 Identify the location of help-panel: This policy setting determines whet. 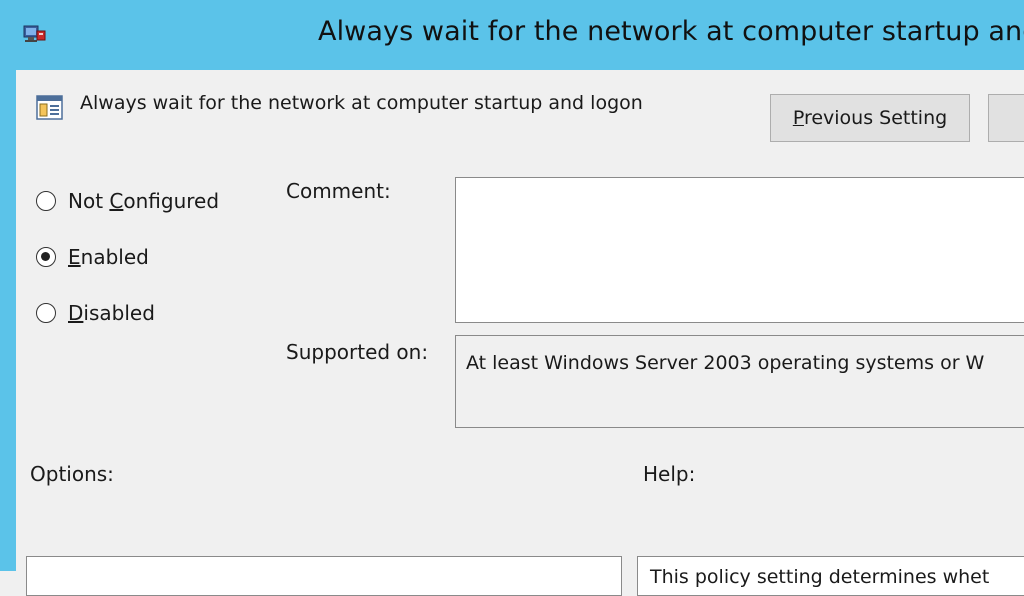
(830, 576).